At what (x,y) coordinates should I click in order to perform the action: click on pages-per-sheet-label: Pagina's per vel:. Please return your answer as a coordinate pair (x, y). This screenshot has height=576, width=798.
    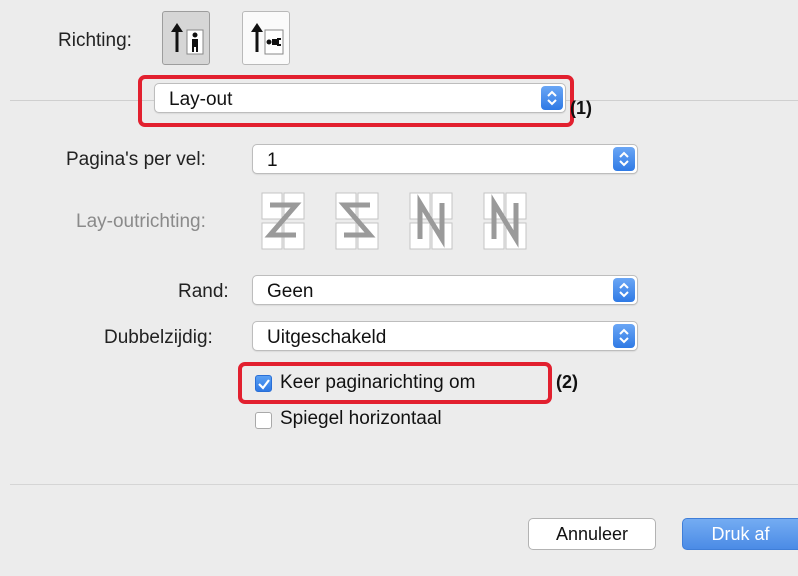
    Looking at the image, I should click on (136, 159).